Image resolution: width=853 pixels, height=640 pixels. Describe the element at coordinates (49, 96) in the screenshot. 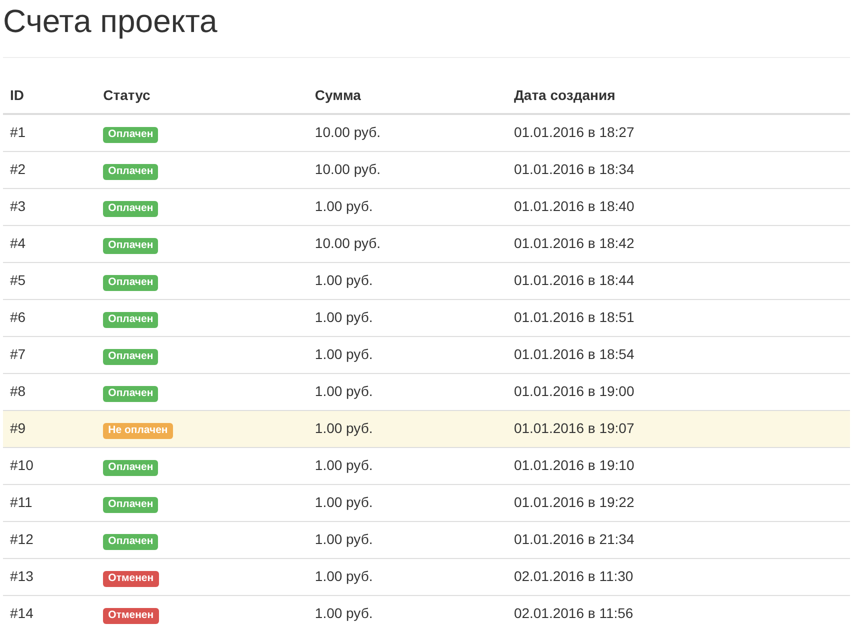

I see `column-header: ID` at that location.